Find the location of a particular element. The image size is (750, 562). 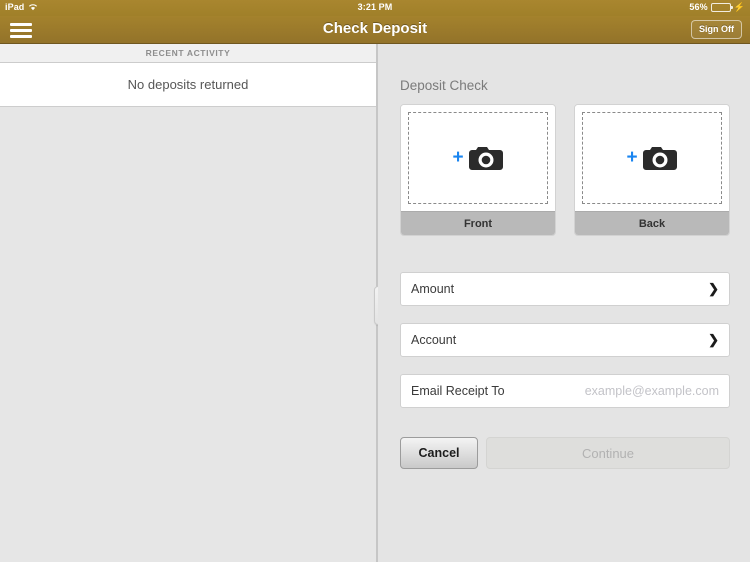

email-receipt-label: Email Receipt To is located at coordinates (458, 391).